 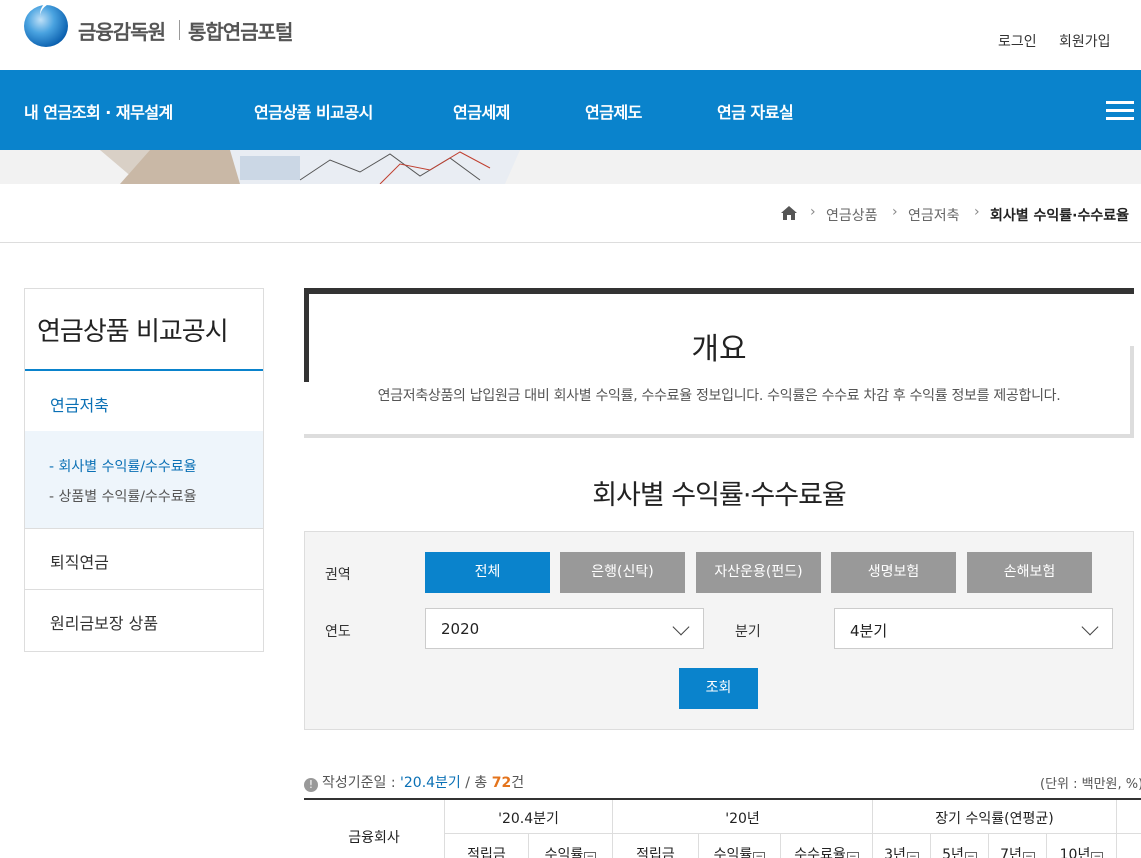 I want to click on year-select-value: 2020, so click(x=460, y=629).